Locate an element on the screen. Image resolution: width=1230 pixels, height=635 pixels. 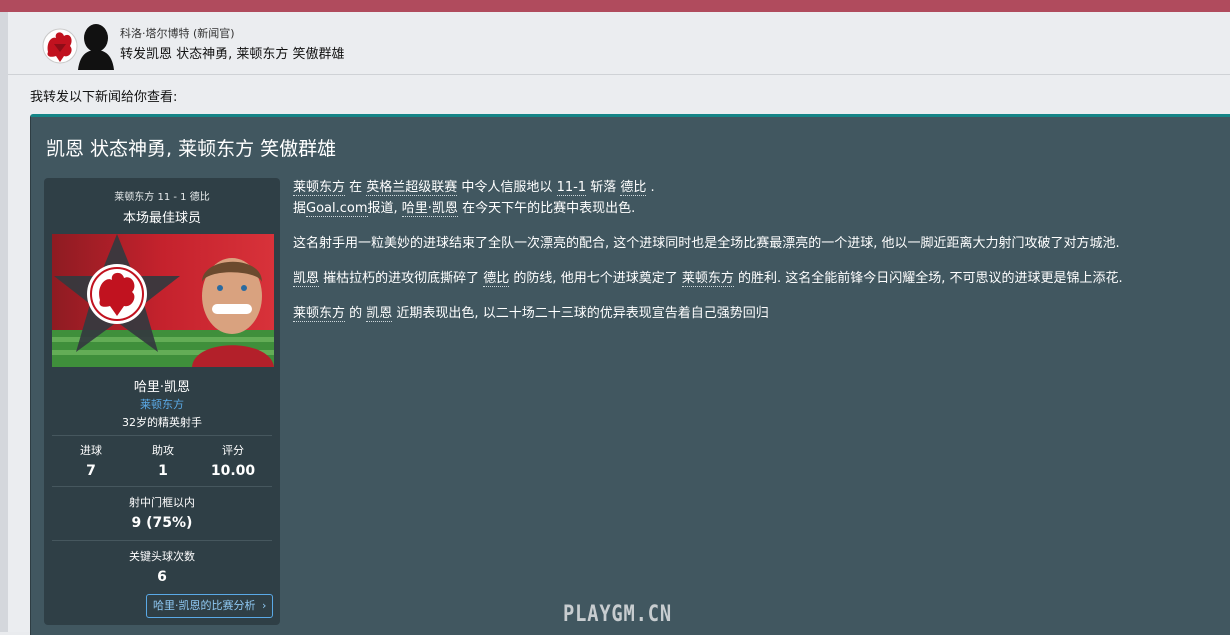
message-header: 科洛·塔尔博特 (新闻官) 转发凯恩 状态神勇, 莱顿东方 笑傲群雄 is located at coordinates (619, 43).